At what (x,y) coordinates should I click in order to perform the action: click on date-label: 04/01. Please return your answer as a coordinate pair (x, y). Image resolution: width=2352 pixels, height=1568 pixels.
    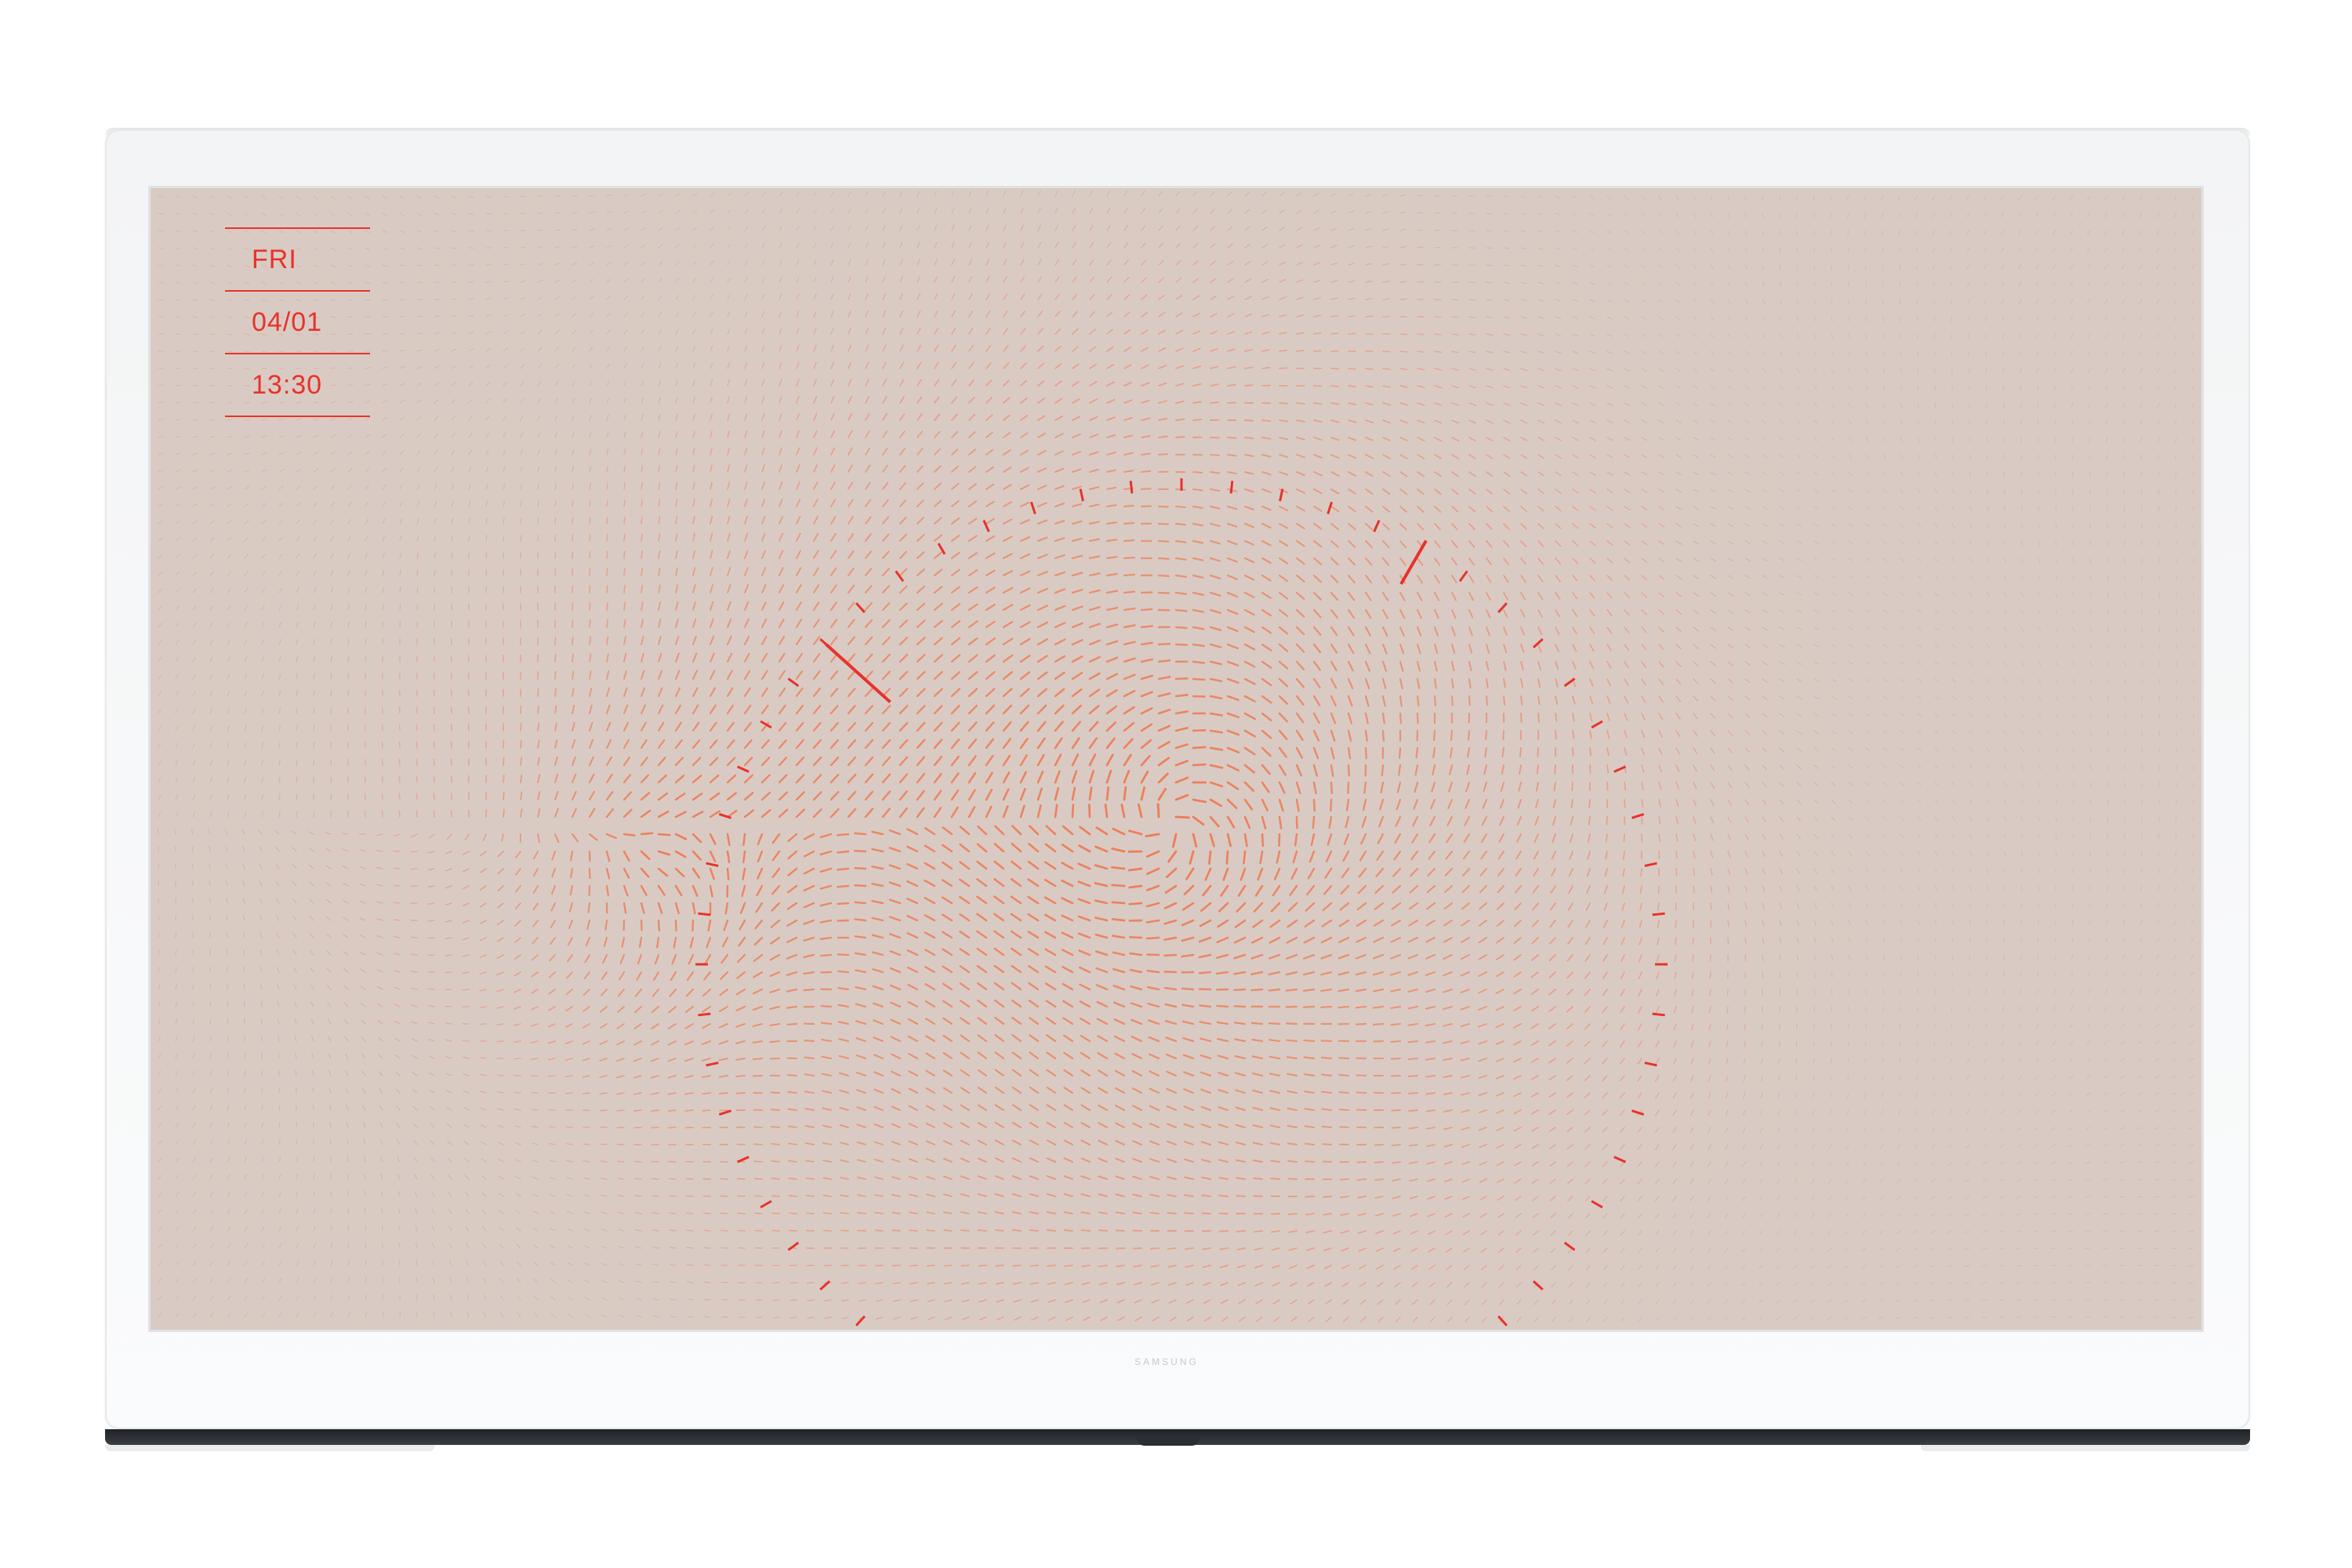
    Looking at the image, I should click on (297, 321).